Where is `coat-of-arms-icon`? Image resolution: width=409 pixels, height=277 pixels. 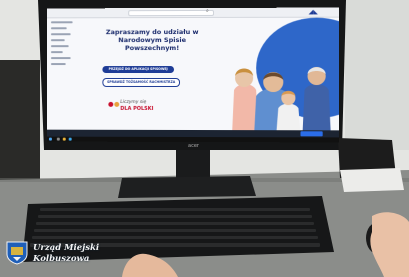
coat-of-arms-icon is located at coordinates (17, 253).